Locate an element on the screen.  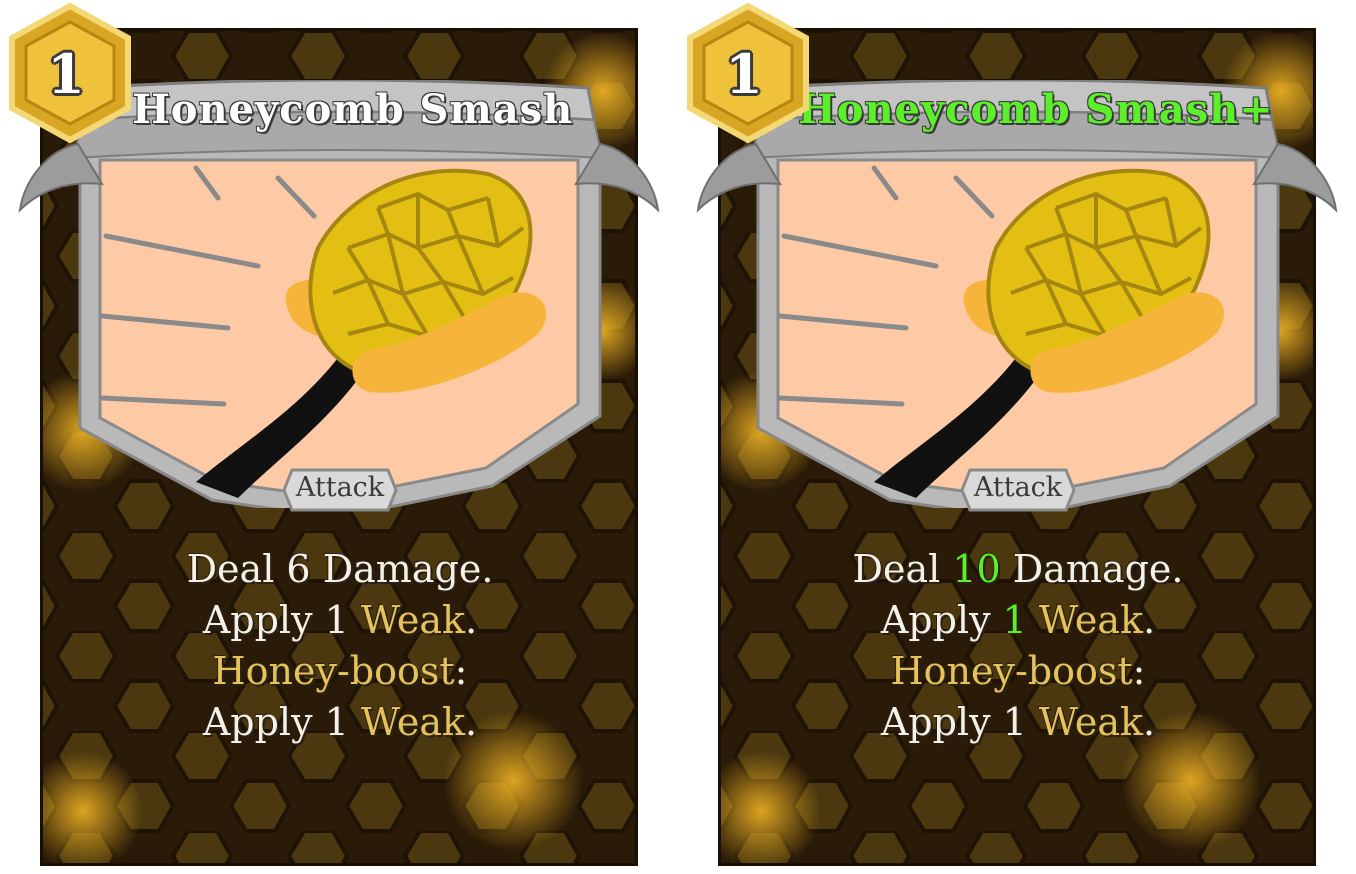
card-title: Honeycomb Smash+ is located at coordinates (1036, 109).